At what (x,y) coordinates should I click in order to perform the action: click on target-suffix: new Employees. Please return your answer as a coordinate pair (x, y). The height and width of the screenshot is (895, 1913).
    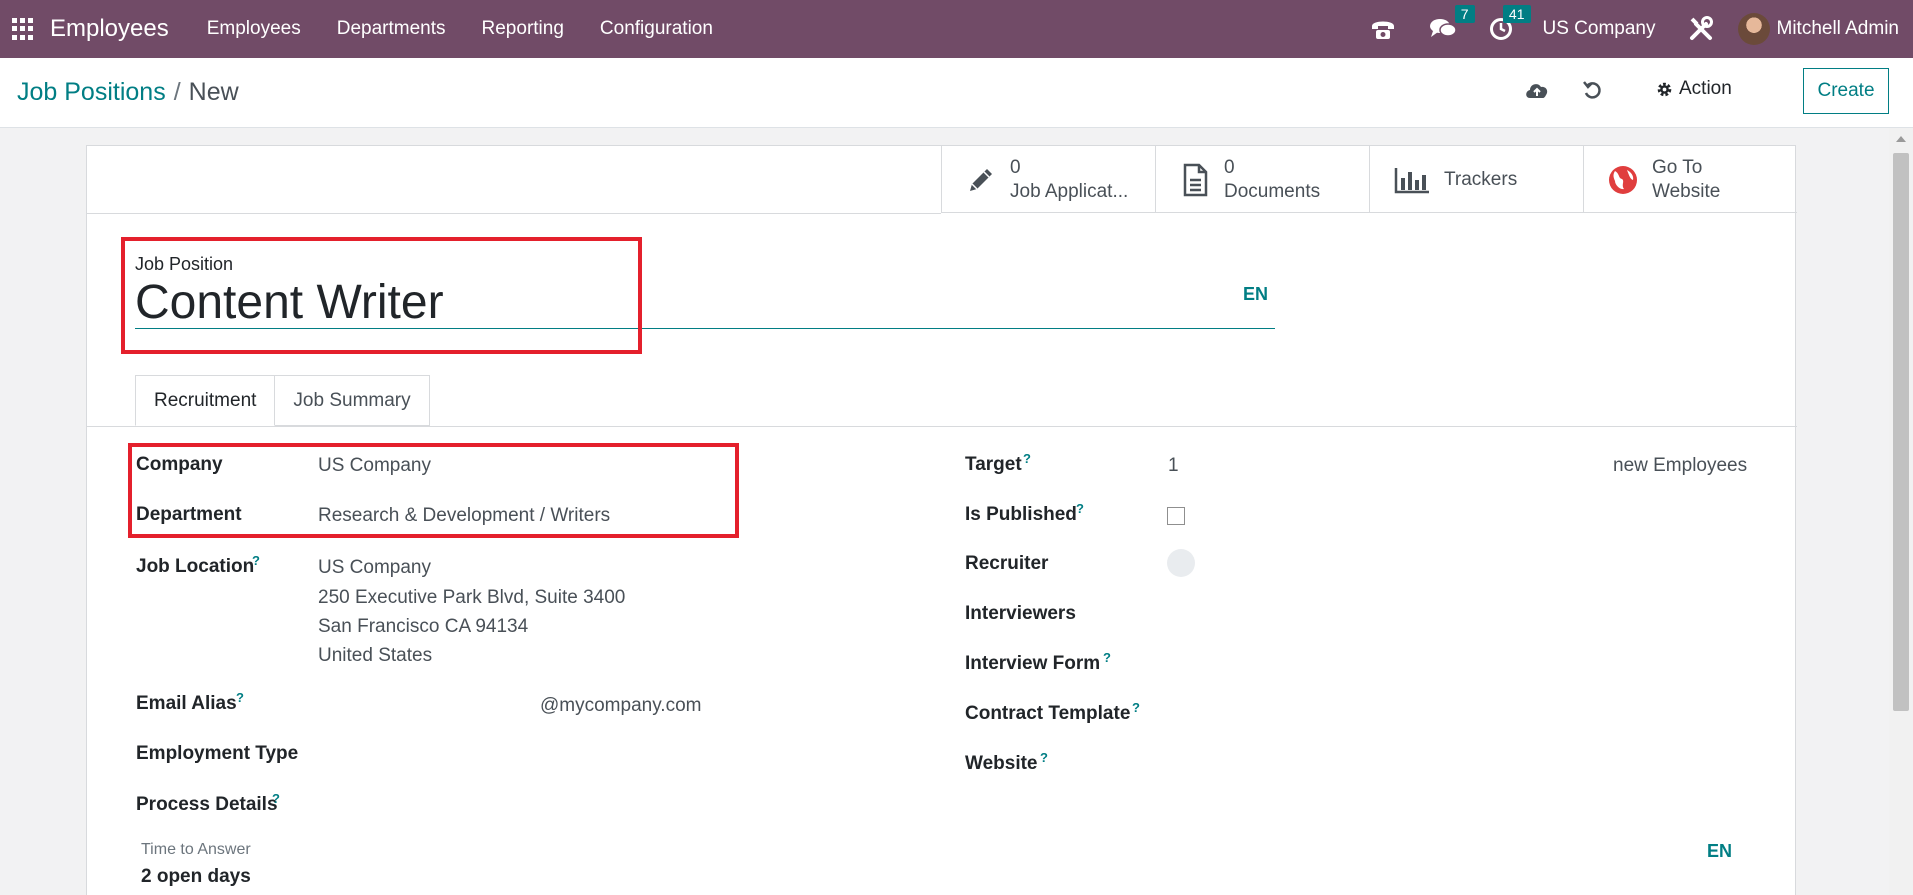
    Looking at the image, I should click on (1680, 465).